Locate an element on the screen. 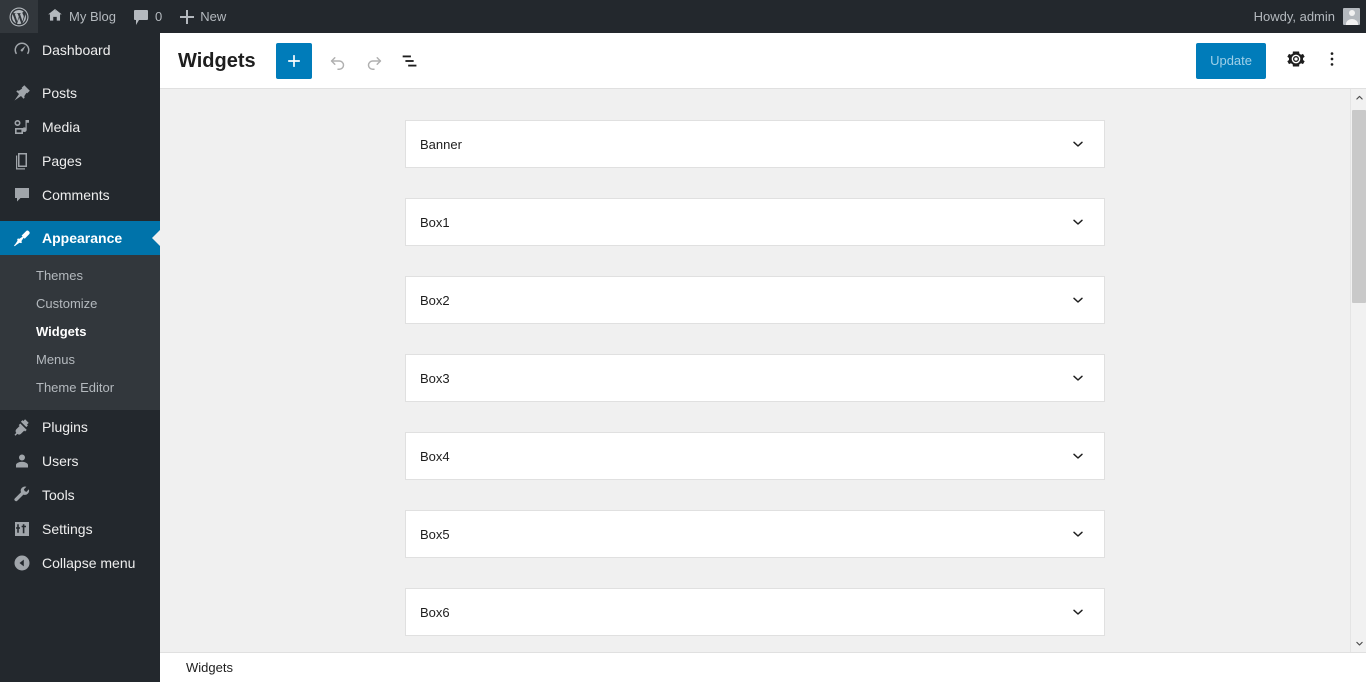 The image size is (1366, 682). wrench-icon is located at coordinates (22, 495).